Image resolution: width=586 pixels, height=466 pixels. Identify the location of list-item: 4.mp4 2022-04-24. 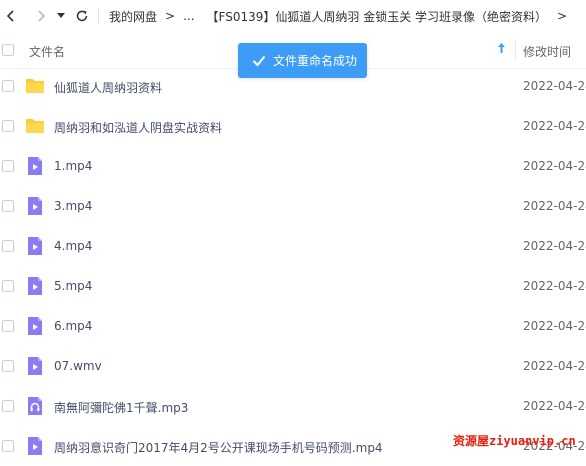
(293, 246).